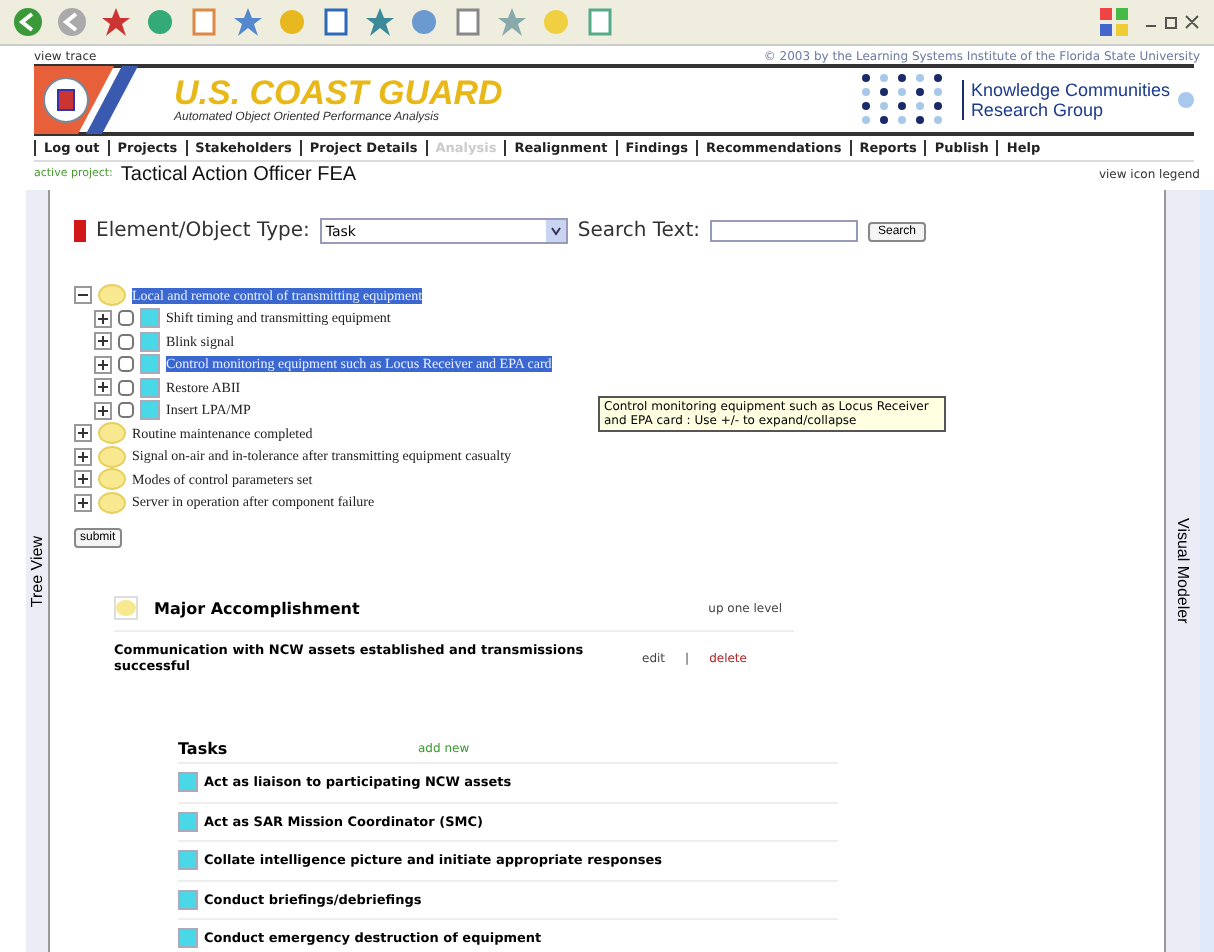  What do you see at coordinates (257, 608) in the screenshot?
I see `section-heading: Major Accomplishment` at bounding box center [257, 608].